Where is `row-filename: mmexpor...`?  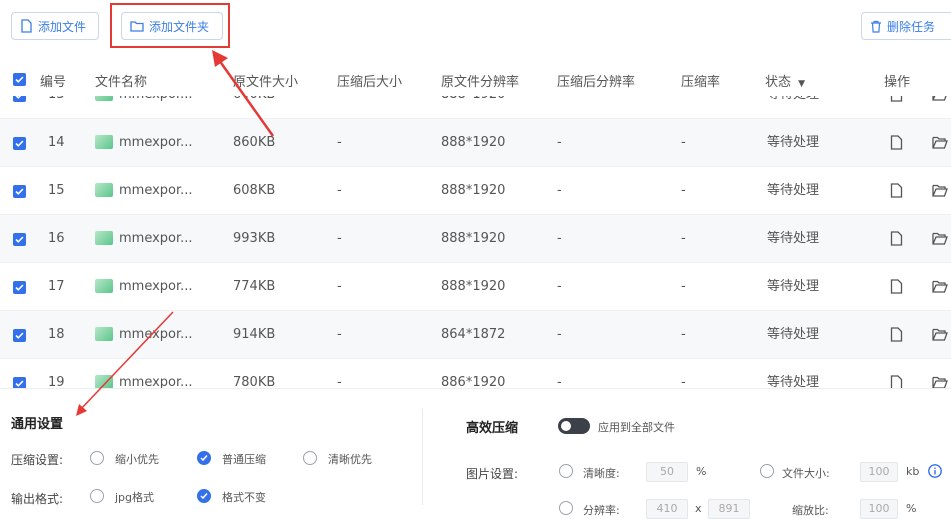 row-filename: mmexpor... is located at coordinates (144, 334).